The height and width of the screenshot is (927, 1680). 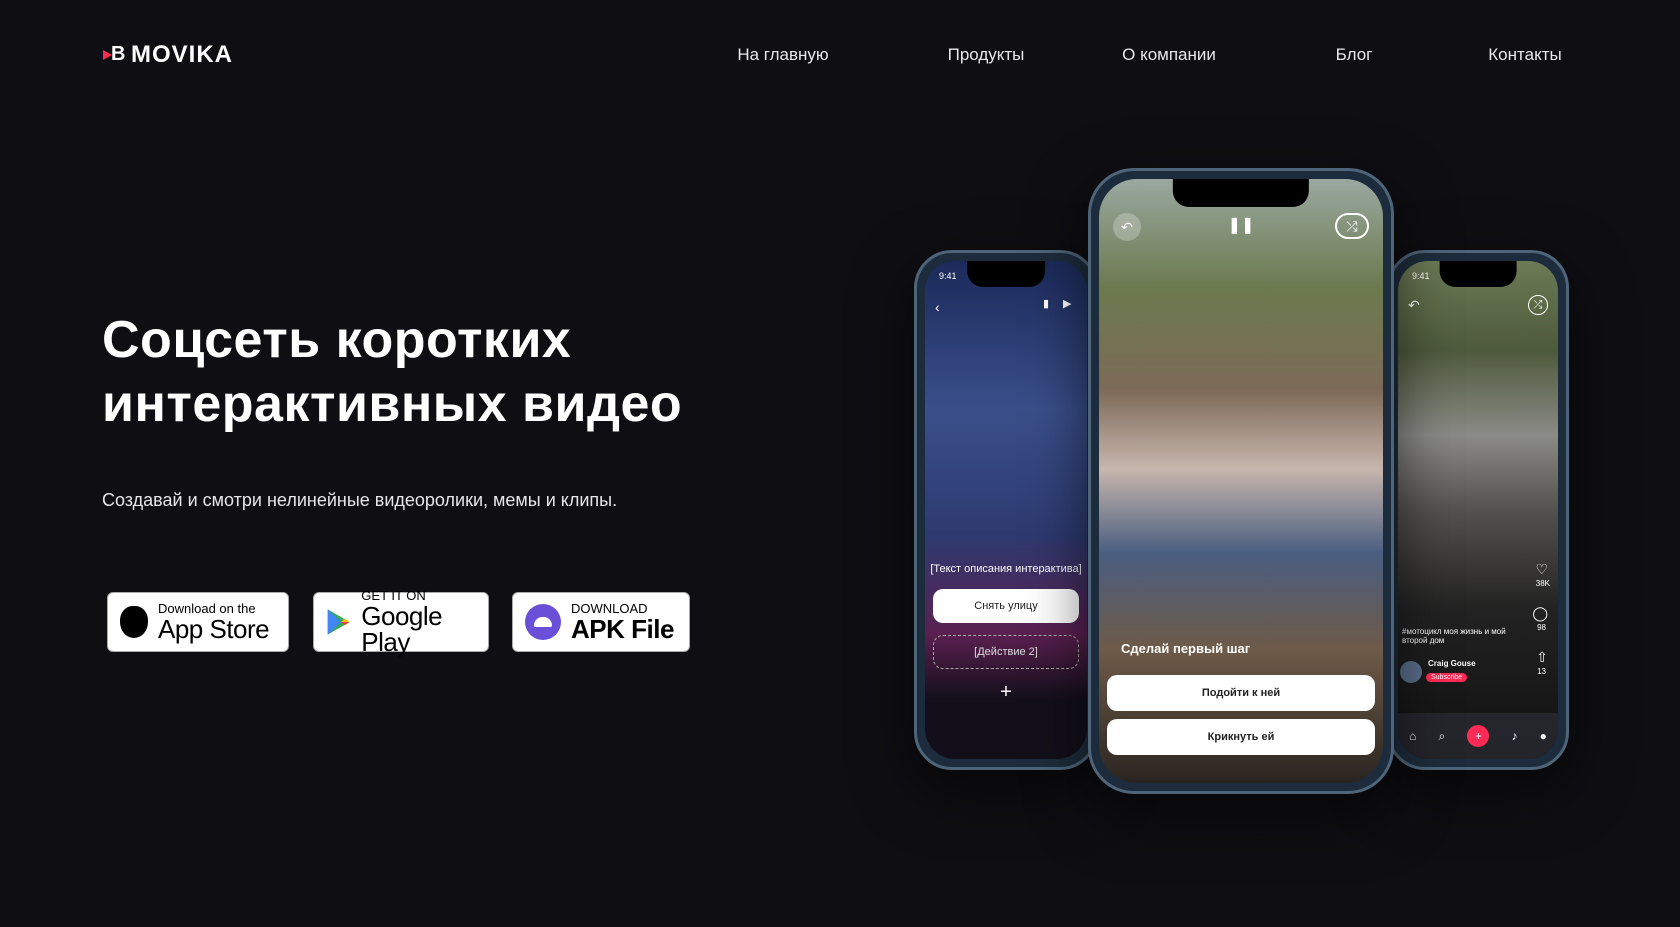 What do you see at coordinates (402, 629) in the screenshot?
I see `google-play-large: Google Play` at bounding box center [402, 629].